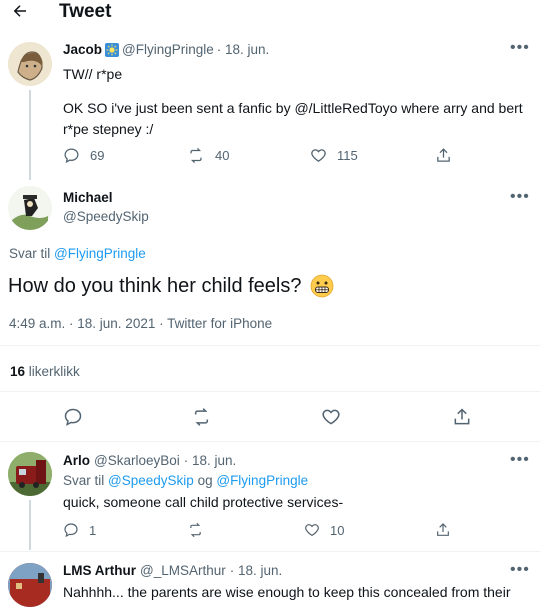 This screenshot has width=540, height=607. What do you see at coordinates (30, 208) in the screenshot?
I see `avatar-michael` at bounding box center [30, 208].